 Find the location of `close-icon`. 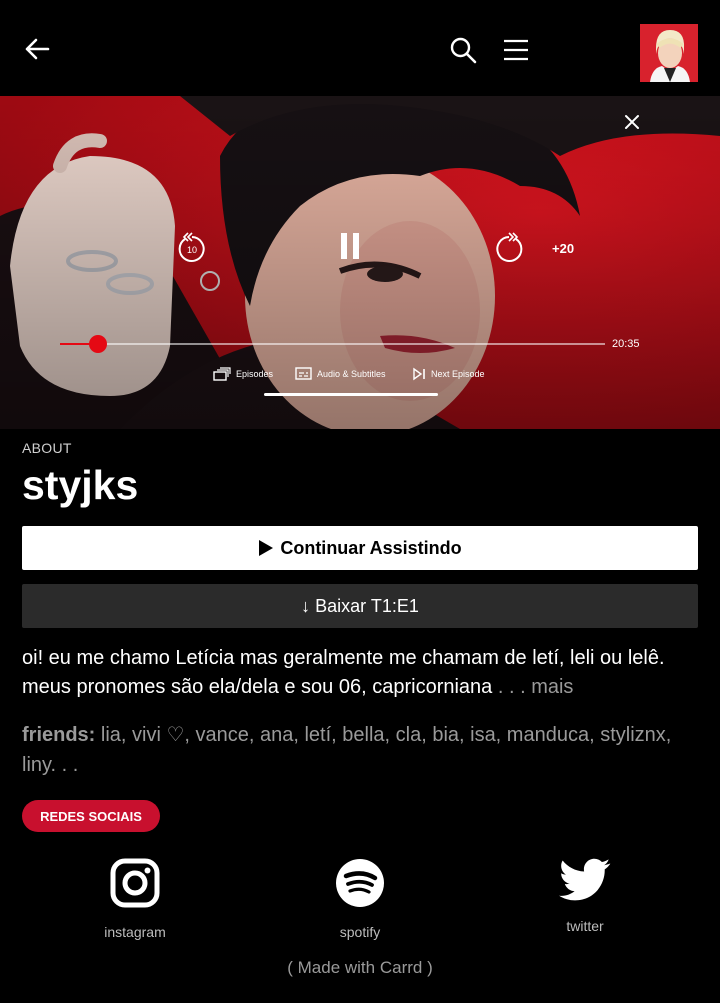

close-icon is located at coordinates (632, 122).